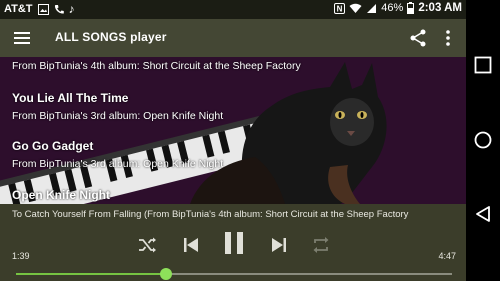  Describe the element at coordinates (191, 245) in the screenshot. I see `skip-previous-icon` at that location.